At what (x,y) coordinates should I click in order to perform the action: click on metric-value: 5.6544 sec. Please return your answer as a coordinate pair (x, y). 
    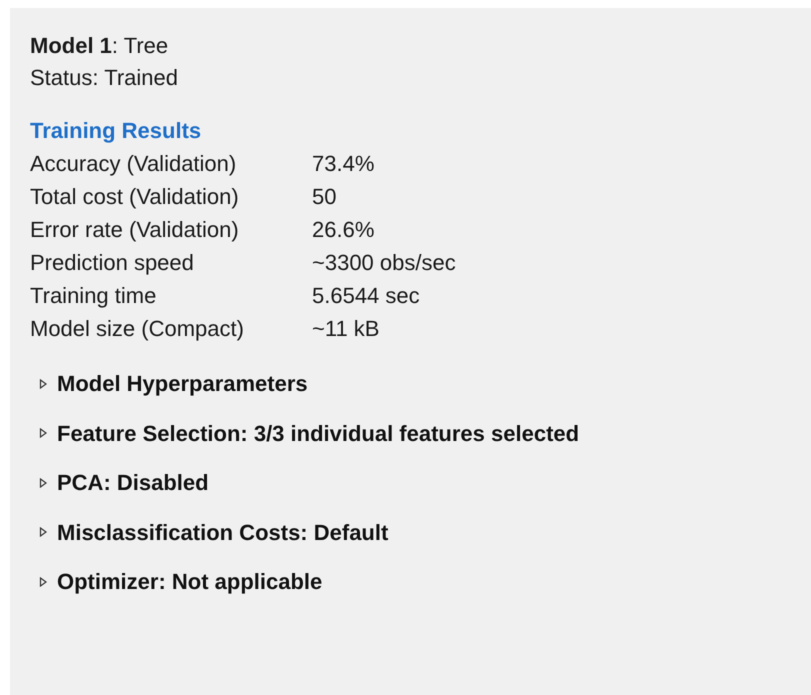
    Looking at the image, I should click on (366, 296).